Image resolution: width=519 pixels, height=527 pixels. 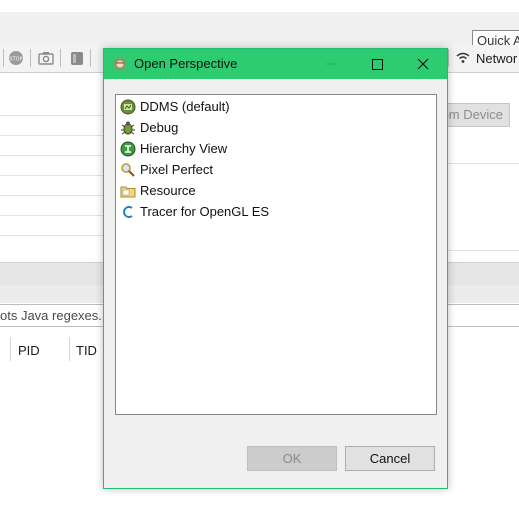 I want to click on svg-text: STOP, so click(x=15, y=60).